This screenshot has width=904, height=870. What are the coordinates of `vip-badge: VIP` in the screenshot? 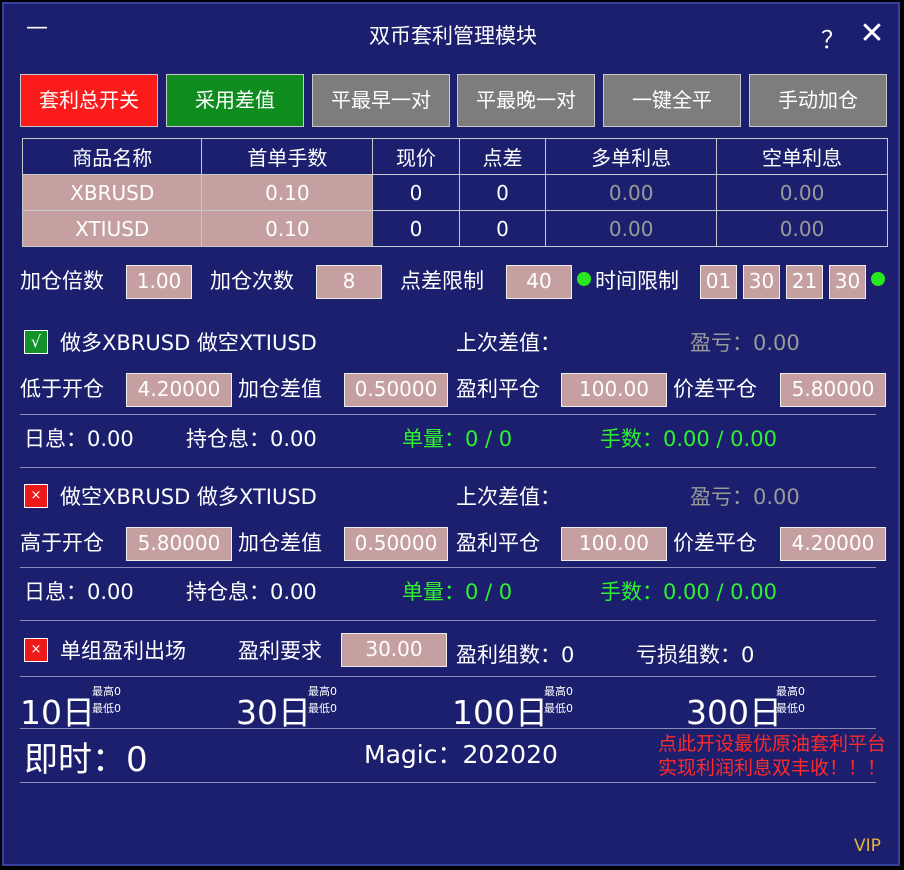 It's located at (867, 846).